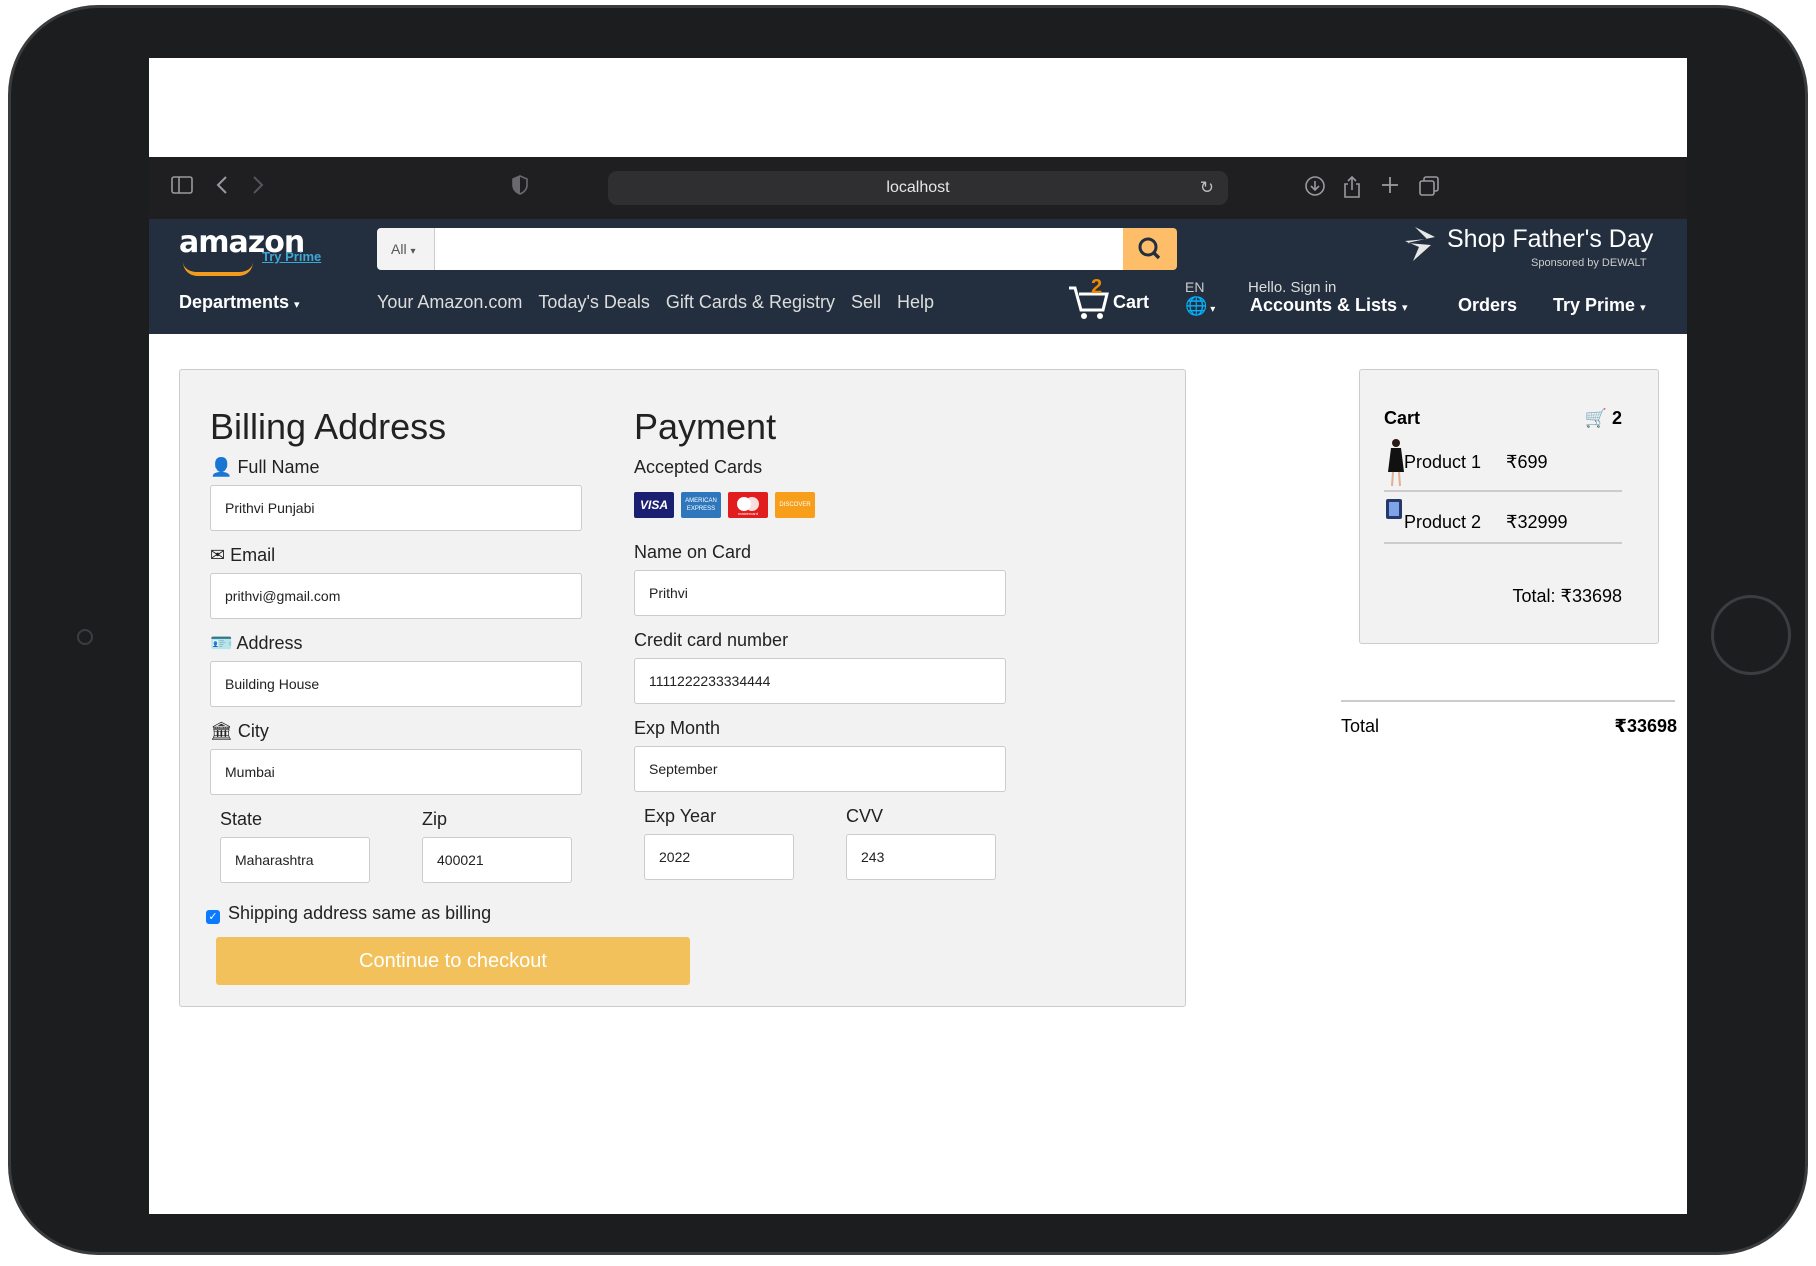  I want to click on city-field, so click(396, 772).